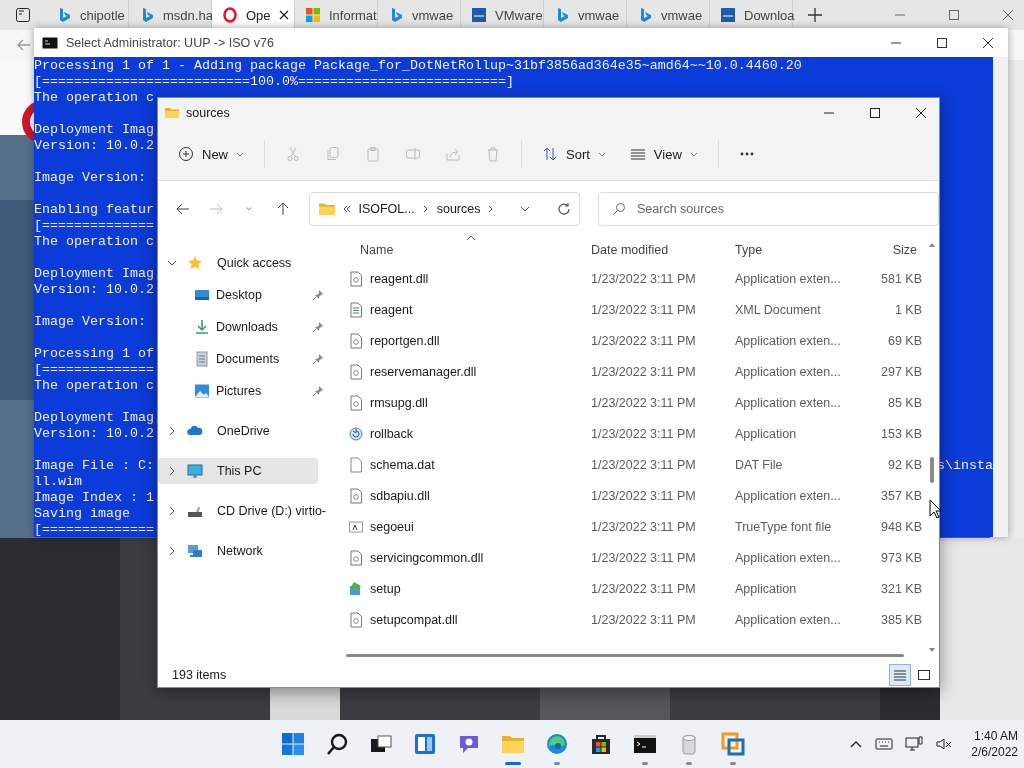 The image size is (1024, 768). What do you see at coordinates (458, 250) in the screenshot?
I see `column-header: Name` at bounding box center [458, 250].